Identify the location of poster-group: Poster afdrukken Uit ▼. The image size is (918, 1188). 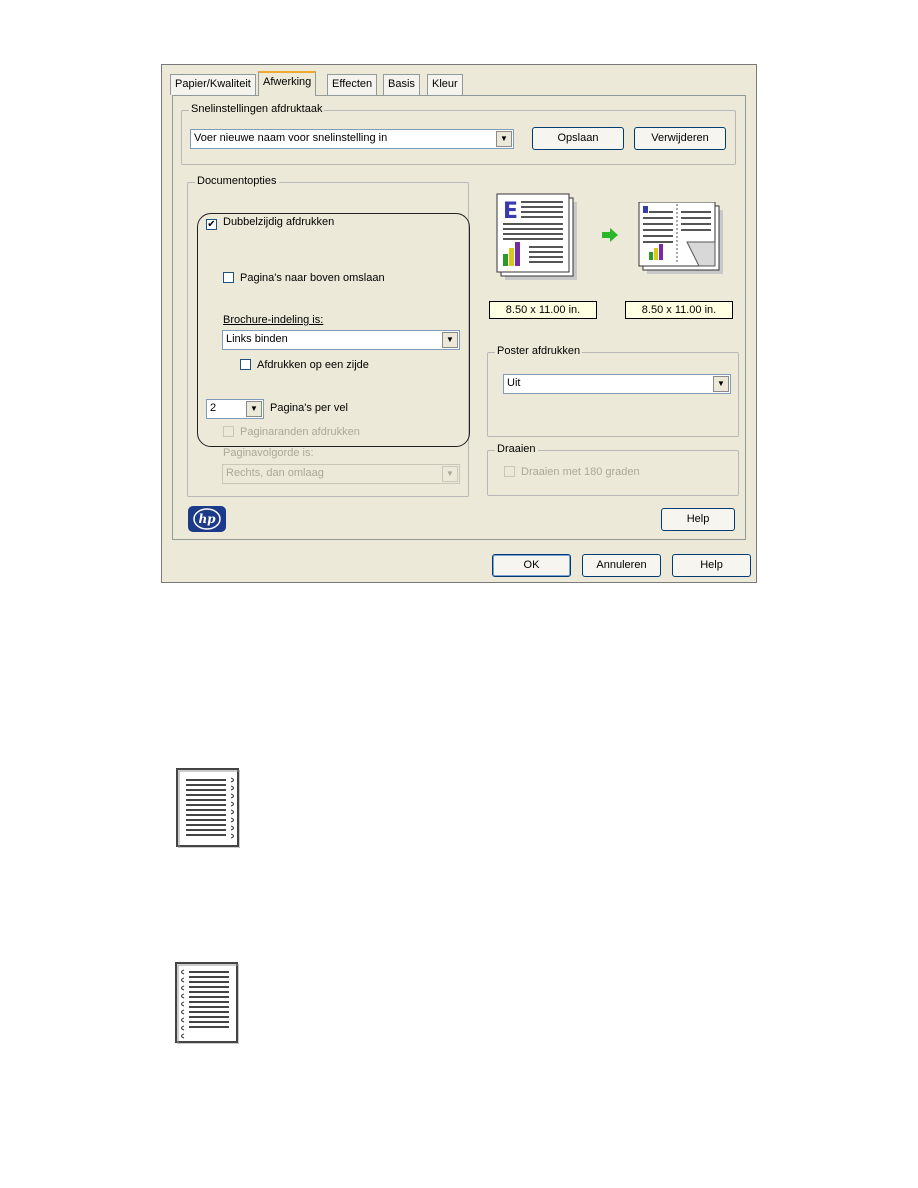
(613, 391).